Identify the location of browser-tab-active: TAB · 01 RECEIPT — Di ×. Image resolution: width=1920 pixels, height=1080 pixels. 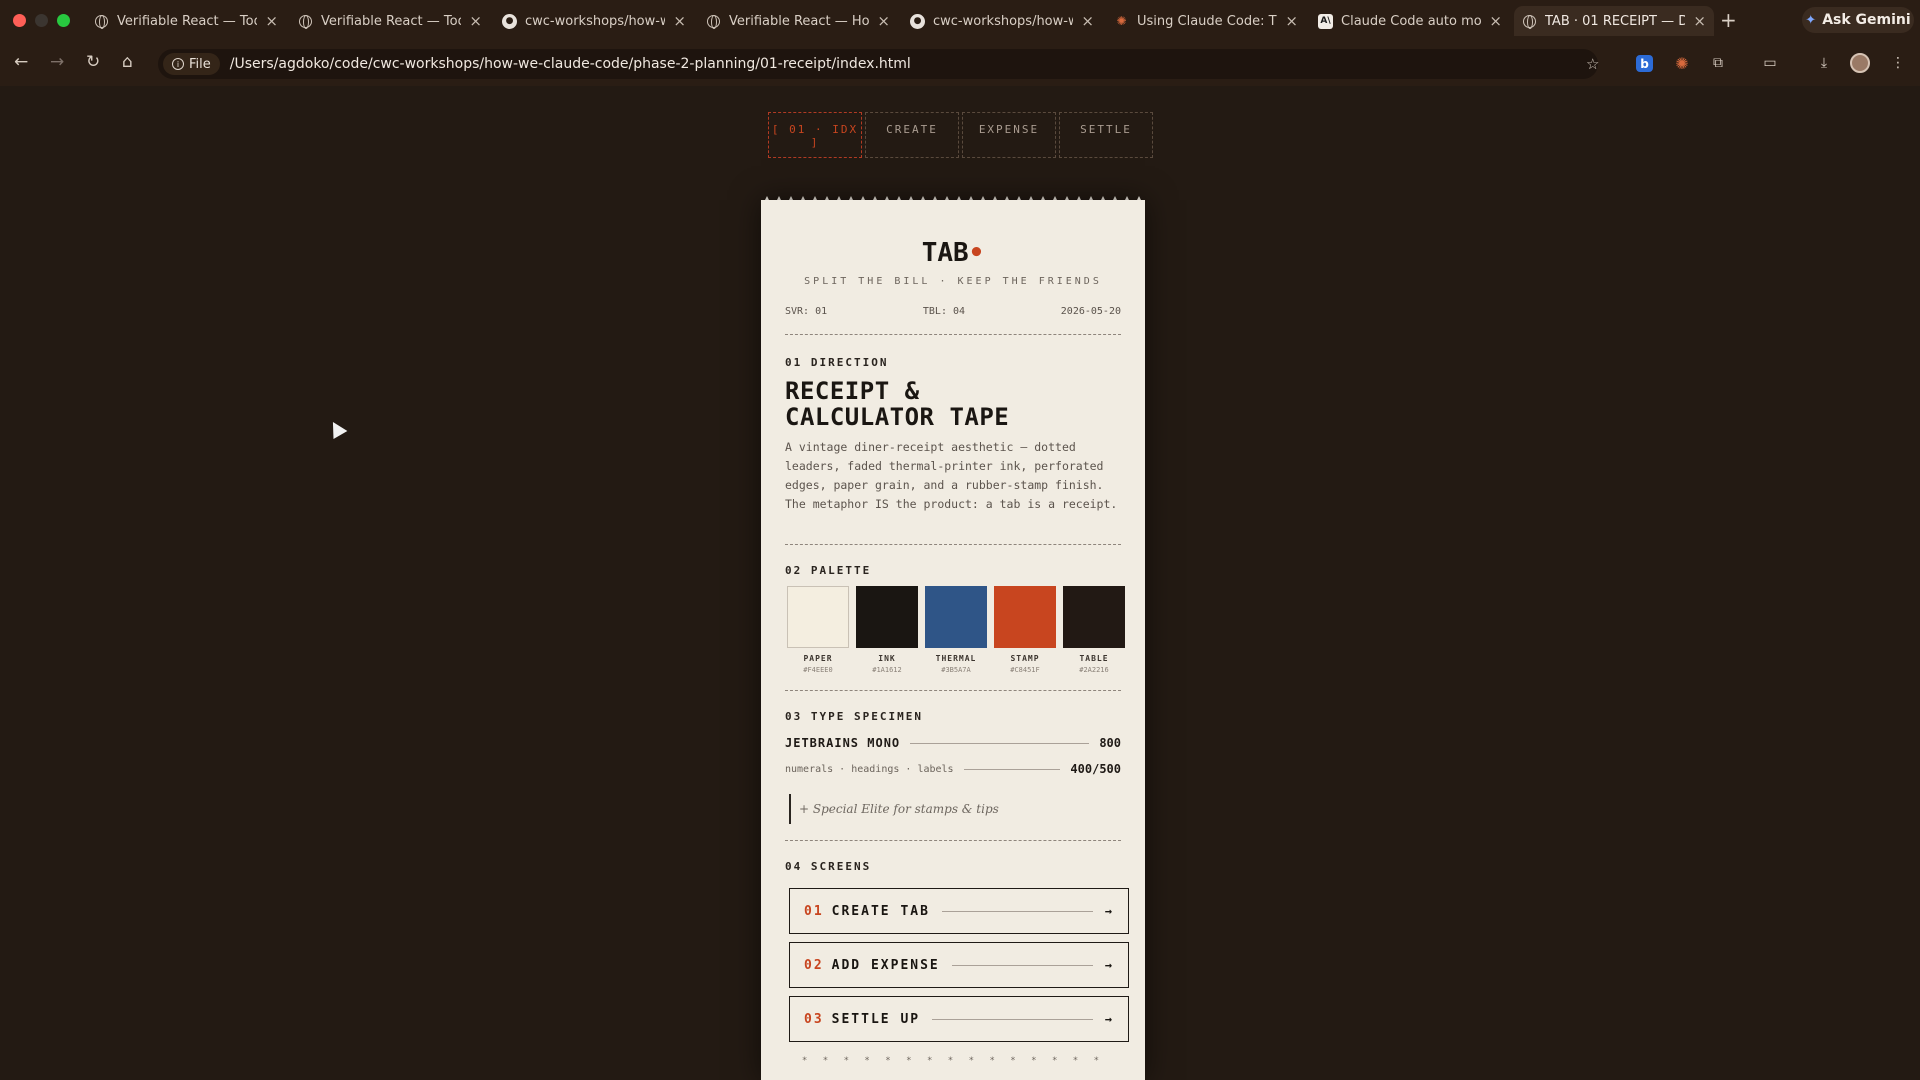
(1614, 21).